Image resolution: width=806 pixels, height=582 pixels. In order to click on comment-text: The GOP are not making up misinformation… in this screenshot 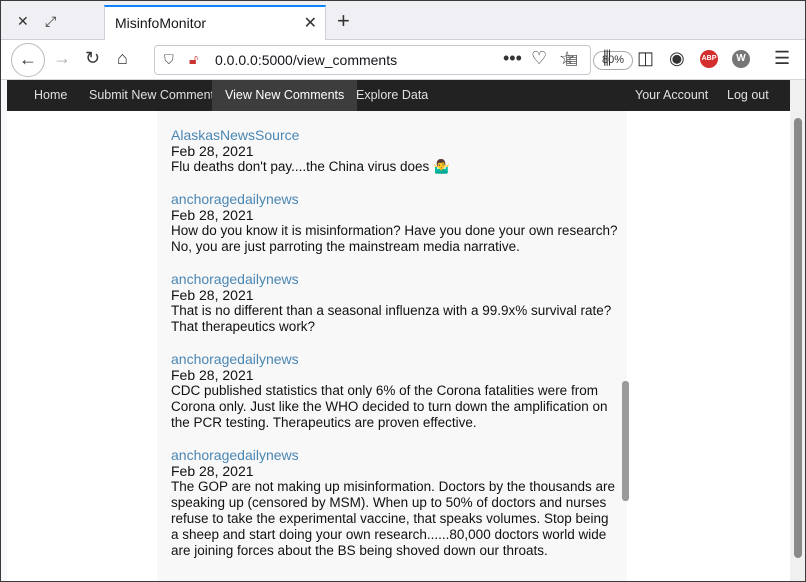, I will do `click(393, 518)`.